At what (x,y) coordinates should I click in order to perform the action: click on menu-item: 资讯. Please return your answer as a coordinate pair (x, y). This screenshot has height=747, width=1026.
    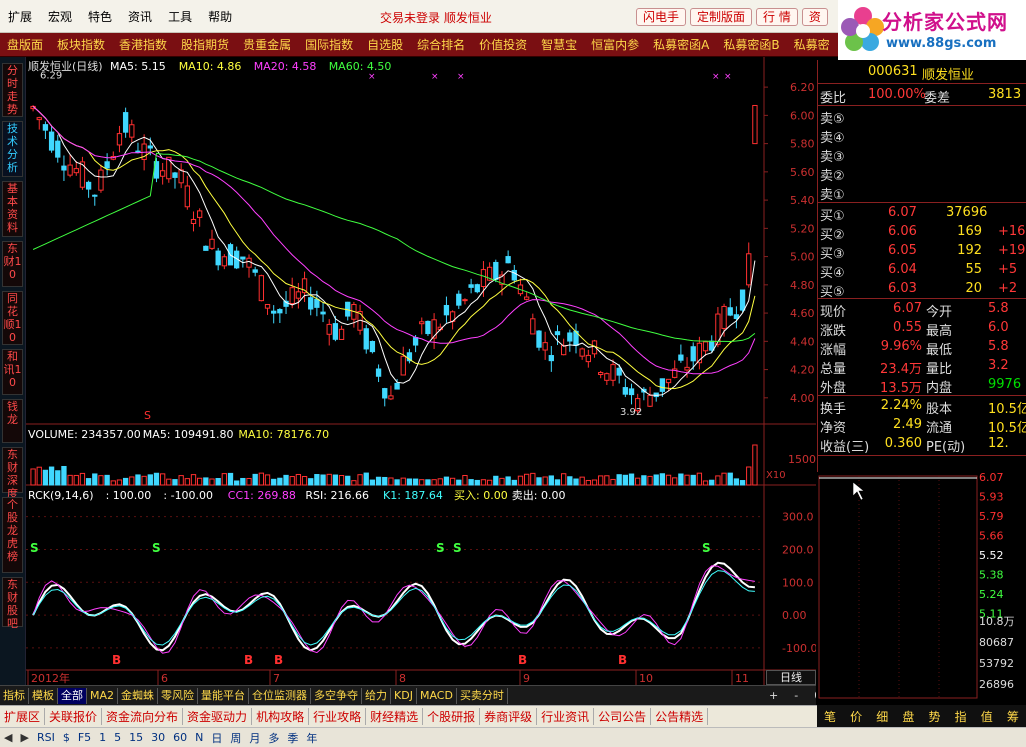
    Looking at the image, I should click on (140, 16).